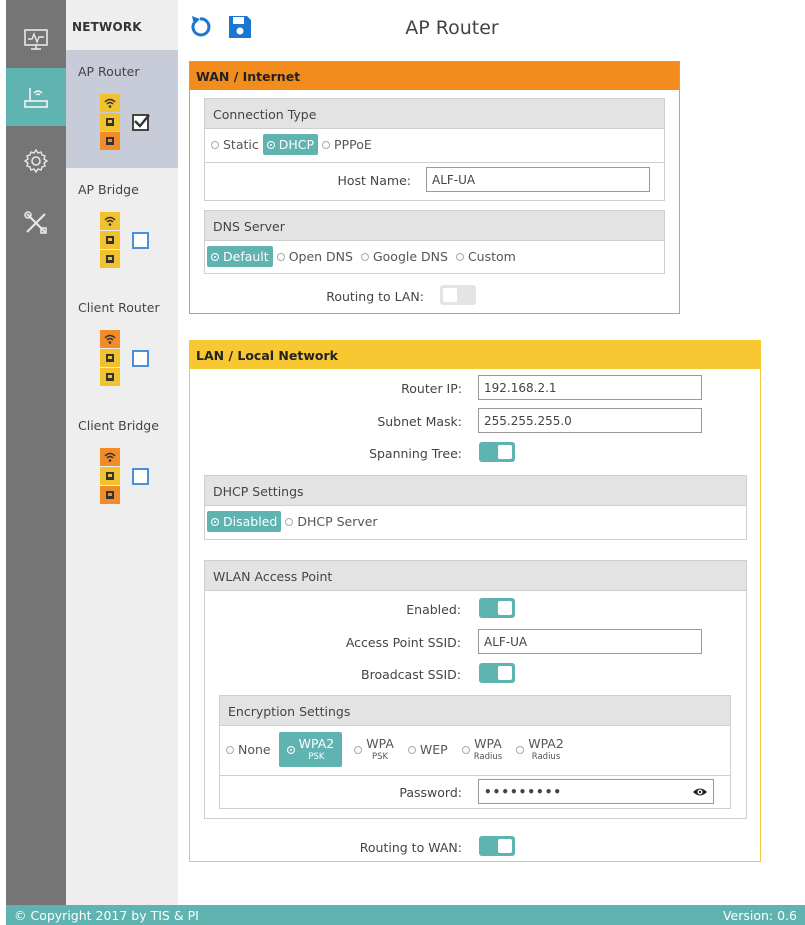 This screenshot has height=925, width=805. Describe the element at coordinates (590, 641) in the screenshot. I see `ssid-input: ALF-UA` at that location.